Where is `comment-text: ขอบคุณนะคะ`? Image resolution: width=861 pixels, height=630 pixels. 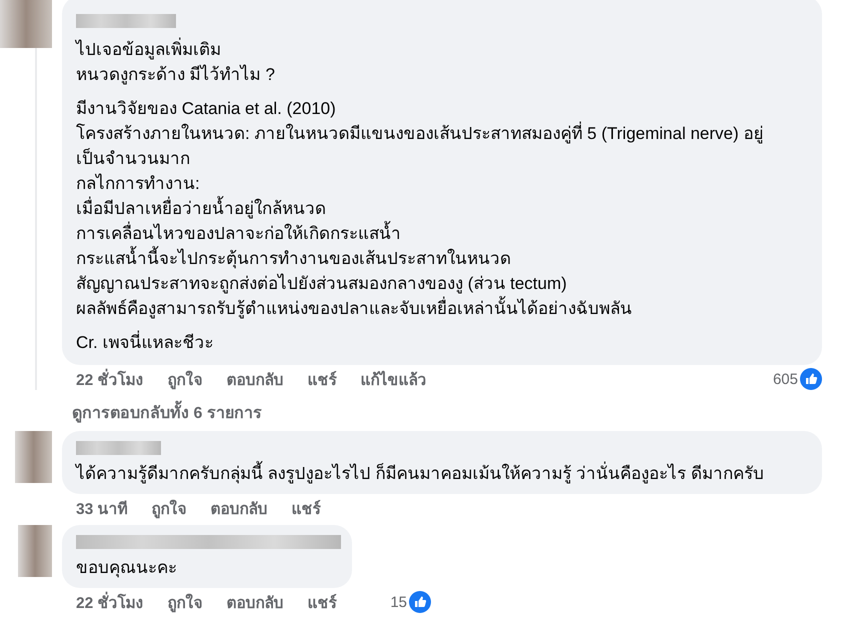
comment-text: ขอบคุณนะคะ is located at coordinates (127, 568).